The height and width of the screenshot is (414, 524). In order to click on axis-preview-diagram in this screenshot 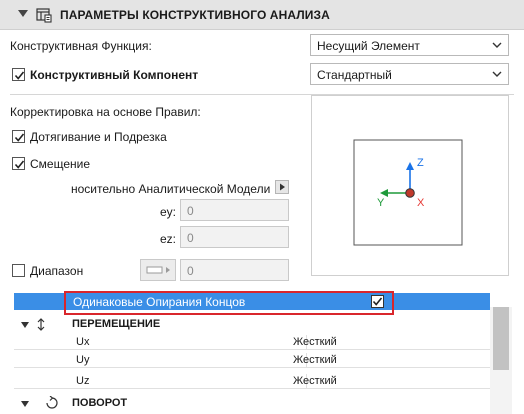, I will do `click(408, 192)`.